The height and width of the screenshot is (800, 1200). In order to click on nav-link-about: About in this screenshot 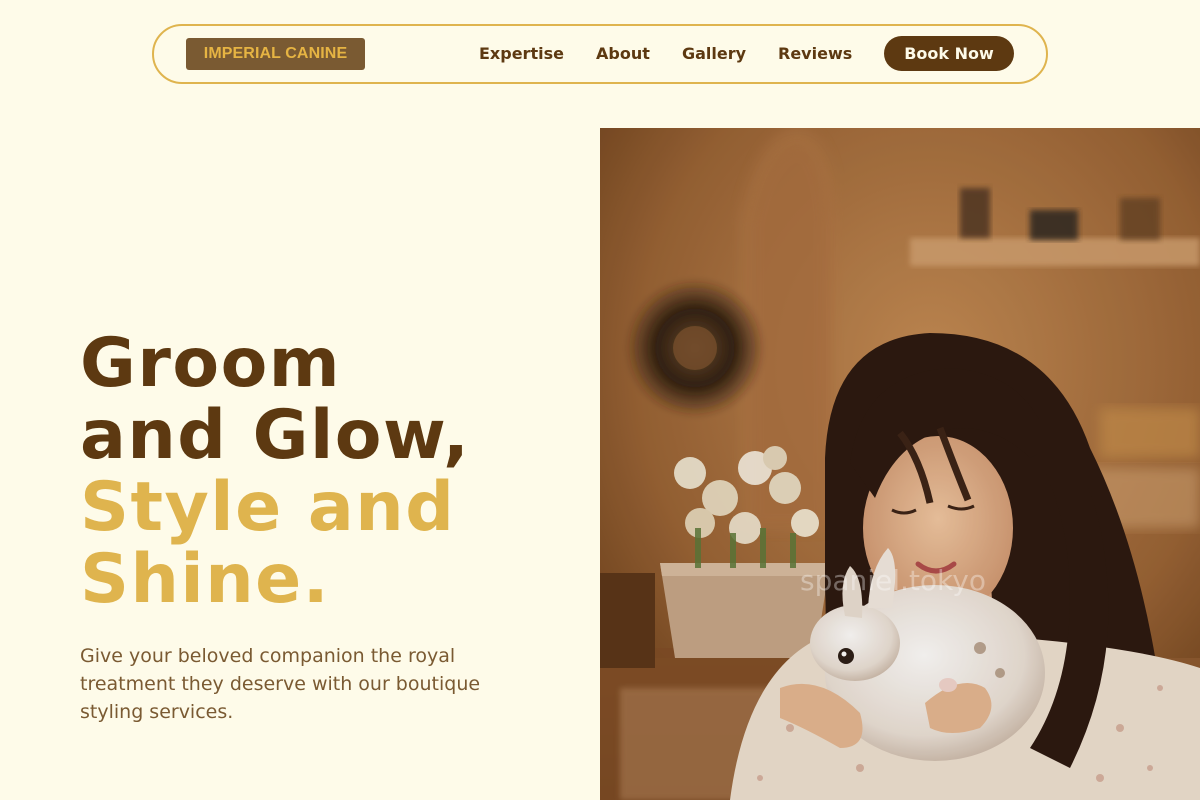, I will do `click(623, 54)`.